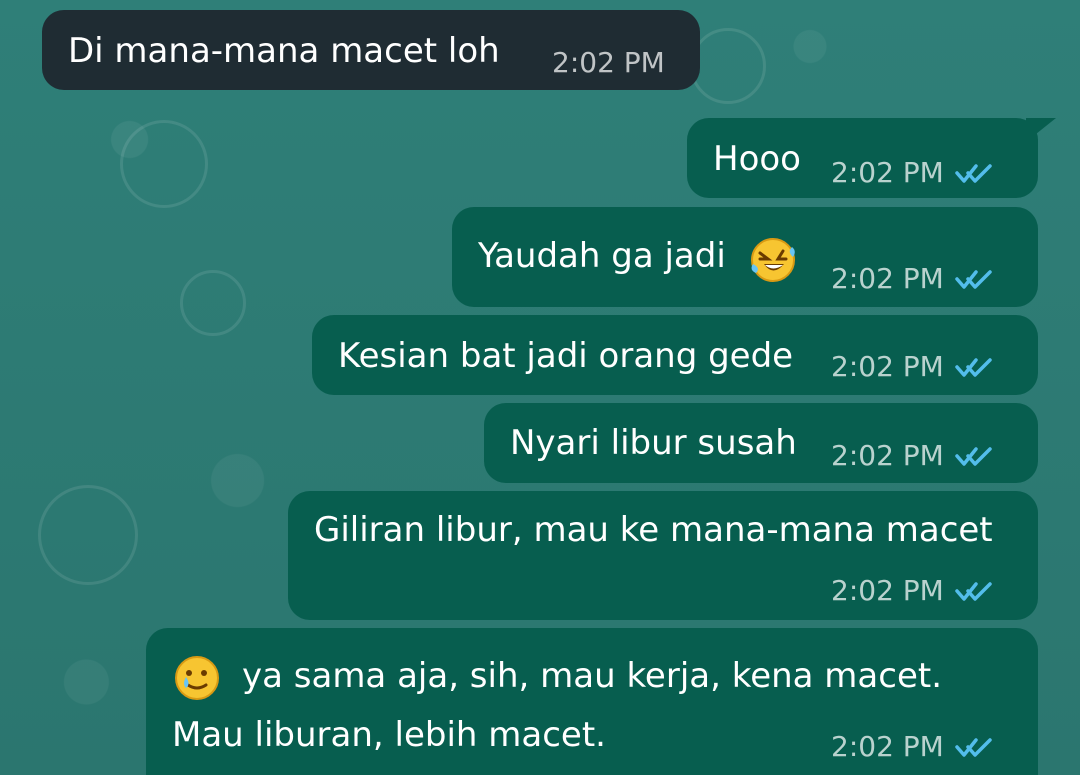 The height and width of the screenshot is (775, 1080). I want to click on rolling-on-floor-laughing-emoji-icon, so click(773, 260).